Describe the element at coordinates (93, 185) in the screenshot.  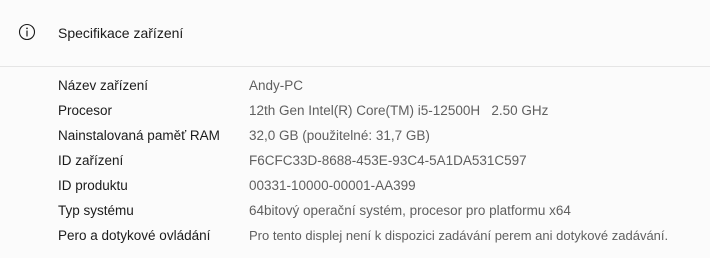
I see `product-id-label: ID produktu` at that location.